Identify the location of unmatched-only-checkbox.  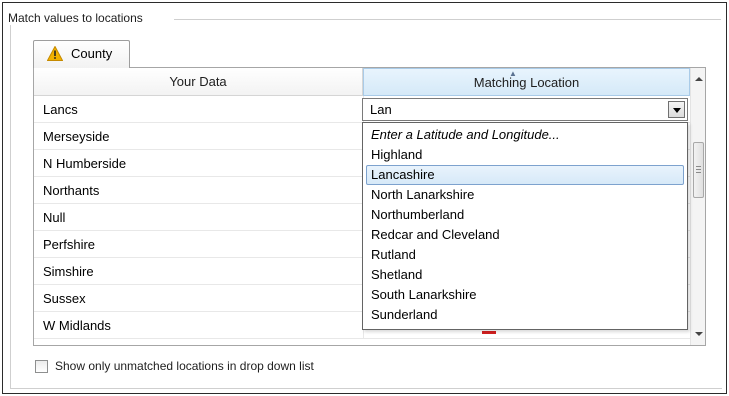
(41, 366).